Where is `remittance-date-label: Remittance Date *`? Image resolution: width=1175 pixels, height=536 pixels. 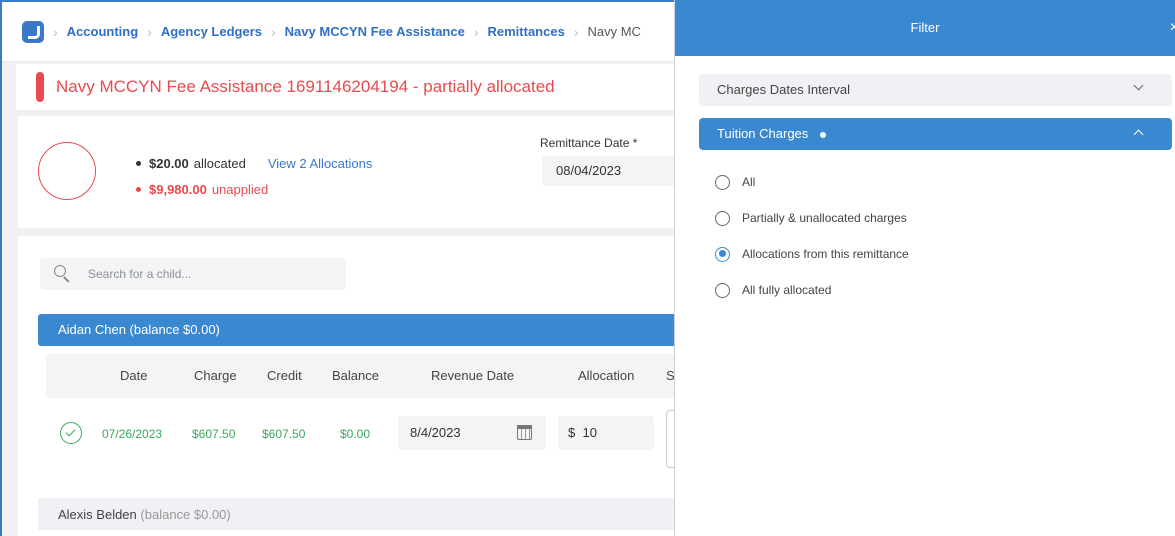
remittance-date-label: Remittance Date * is located at coordinates (589, 143).